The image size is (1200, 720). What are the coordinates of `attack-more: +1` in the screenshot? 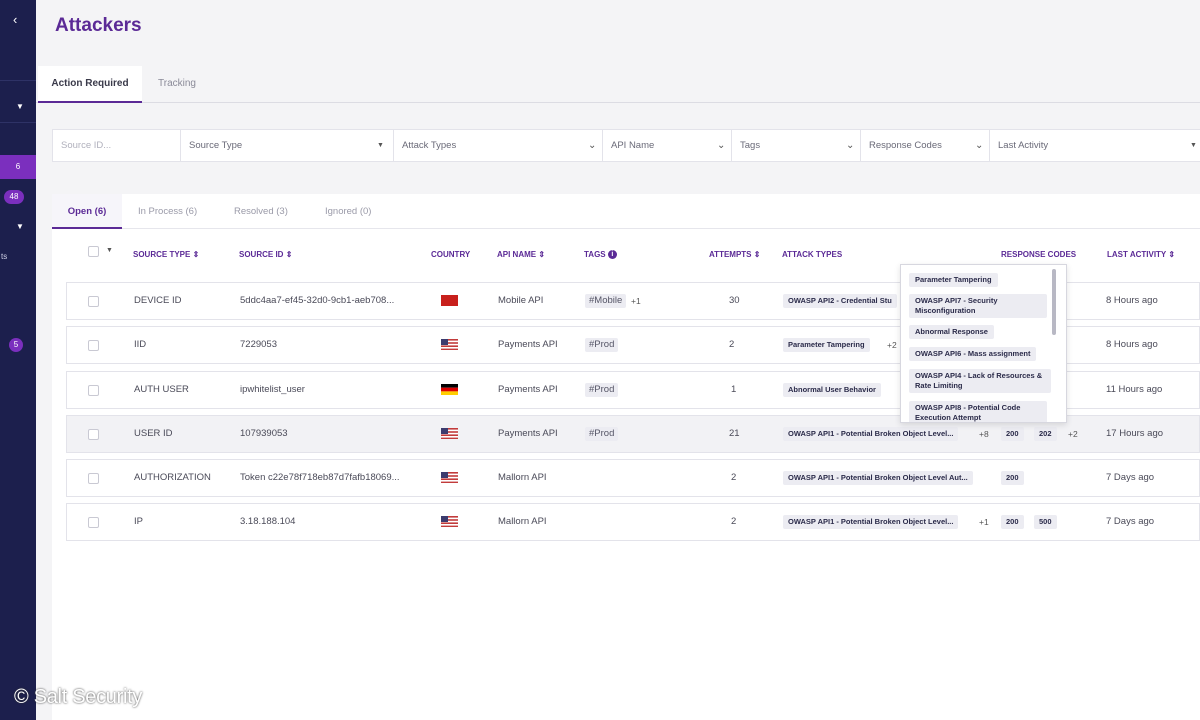 It's located at (984, 522).